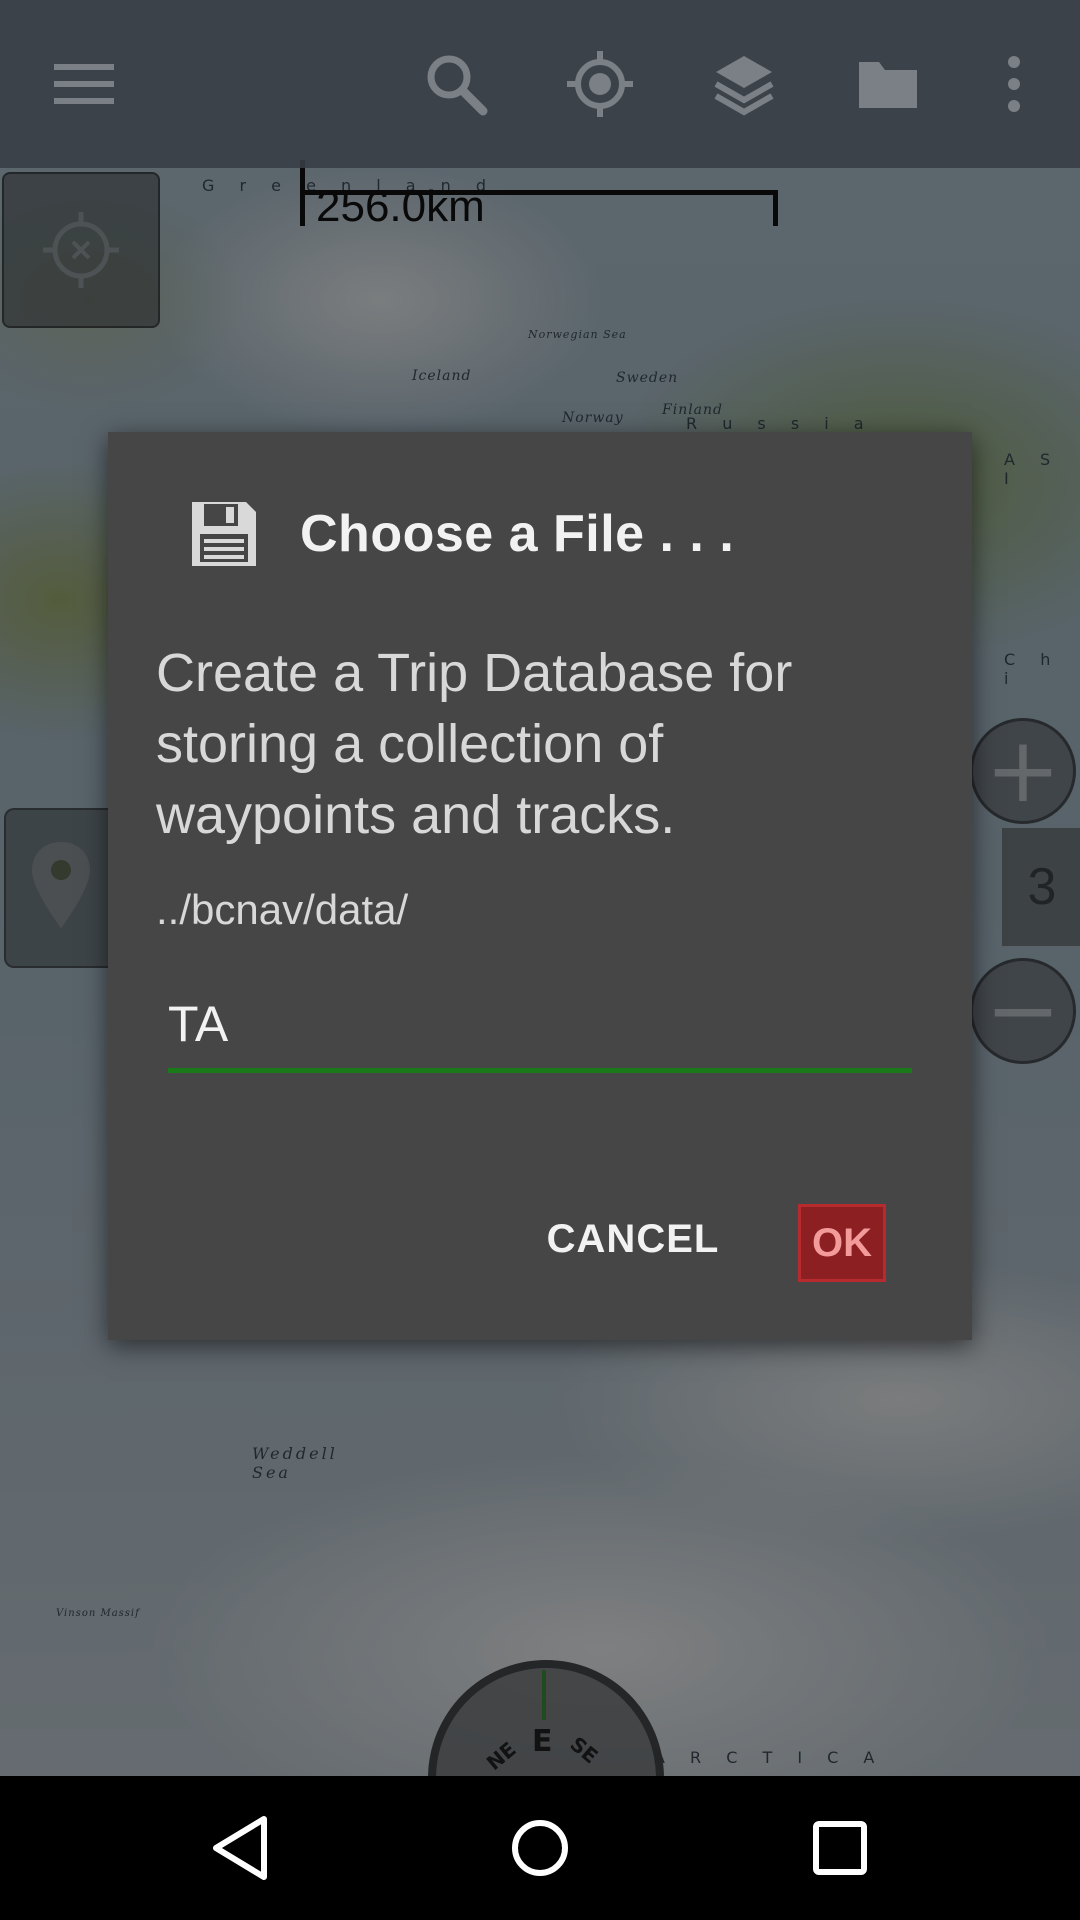  I want to click on dialog-title: Choose a File . . ., so click(517, 534).